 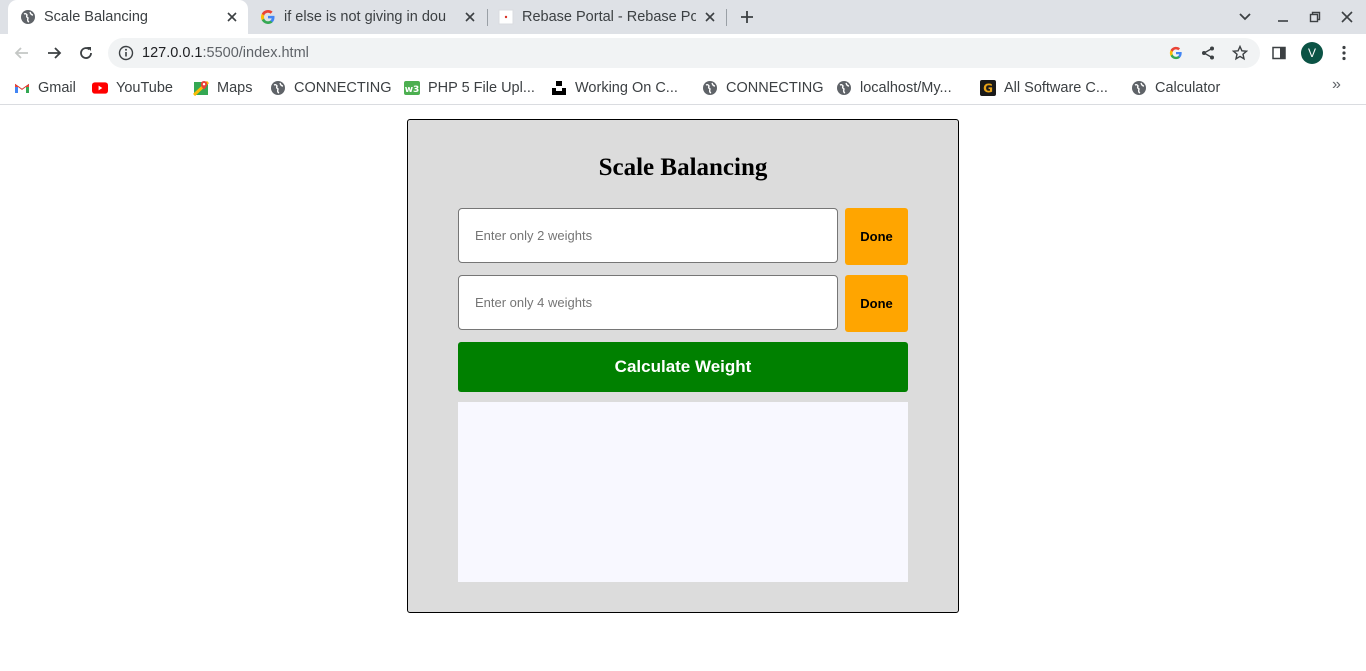 What do you see at coordinates (1283, 17) in the screenshot?
I see `minimize-button` at bounding box center [1283, 17].